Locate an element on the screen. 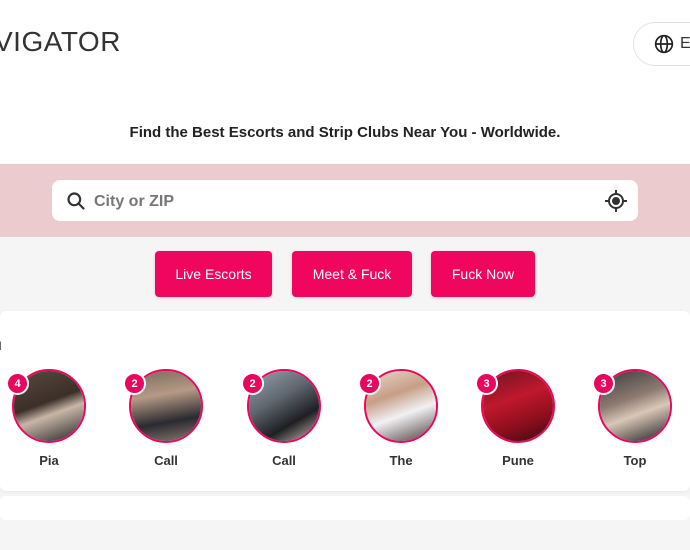 This screenshot has height=550, width=690. search-band is located at coordinates (345, 200).